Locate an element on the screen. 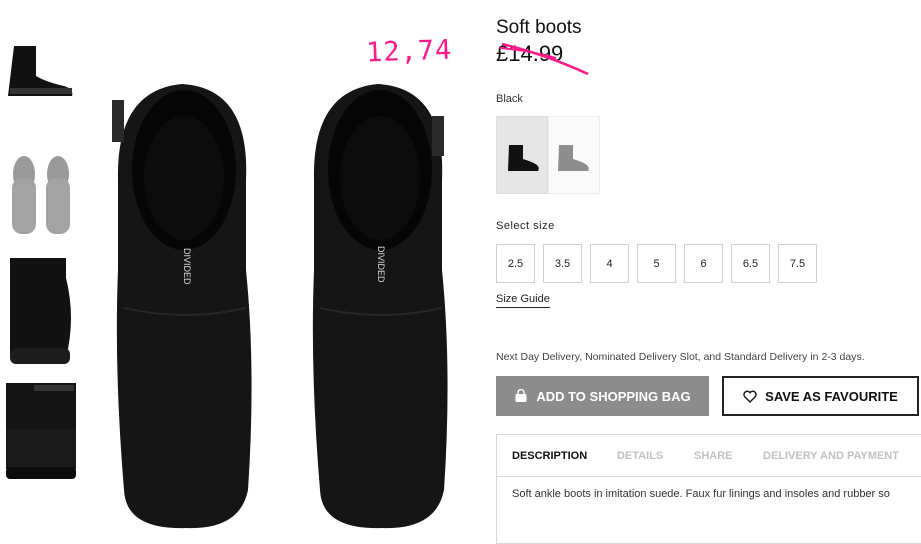  thumbnail-side-view is located at coordinates (41, 70).